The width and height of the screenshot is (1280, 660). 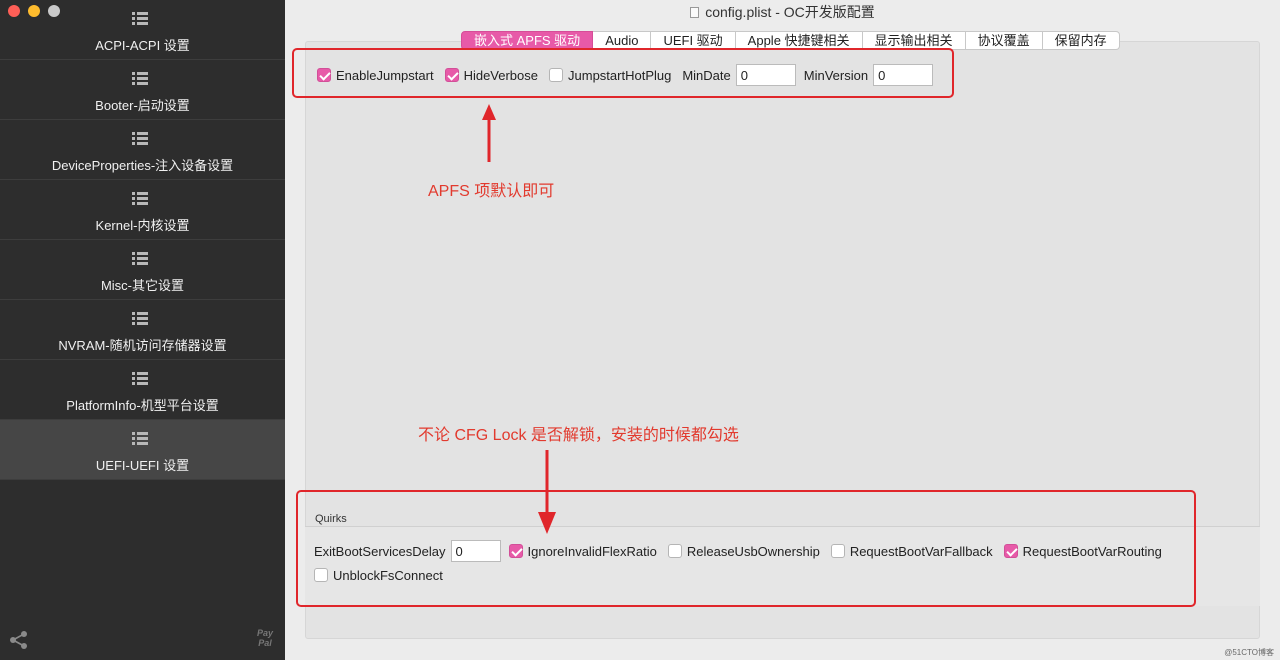 What do you see at coordinates (451, 75) in the screenshot?
I see `hide-verbose-checkbox` at bounding box center [451, 75].